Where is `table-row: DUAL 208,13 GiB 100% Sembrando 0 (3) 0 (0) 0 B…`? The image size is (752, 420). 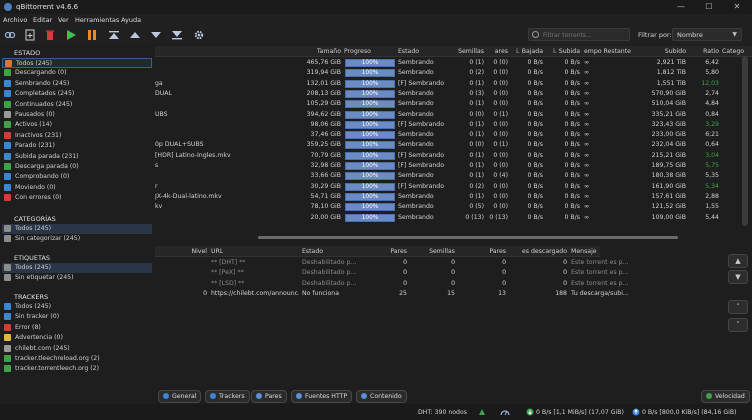
table-row: DUAL 208,13 GiB 100% Sembrando 0 (3) 0 (0) 0 B… is located at coordinates (453, 94).